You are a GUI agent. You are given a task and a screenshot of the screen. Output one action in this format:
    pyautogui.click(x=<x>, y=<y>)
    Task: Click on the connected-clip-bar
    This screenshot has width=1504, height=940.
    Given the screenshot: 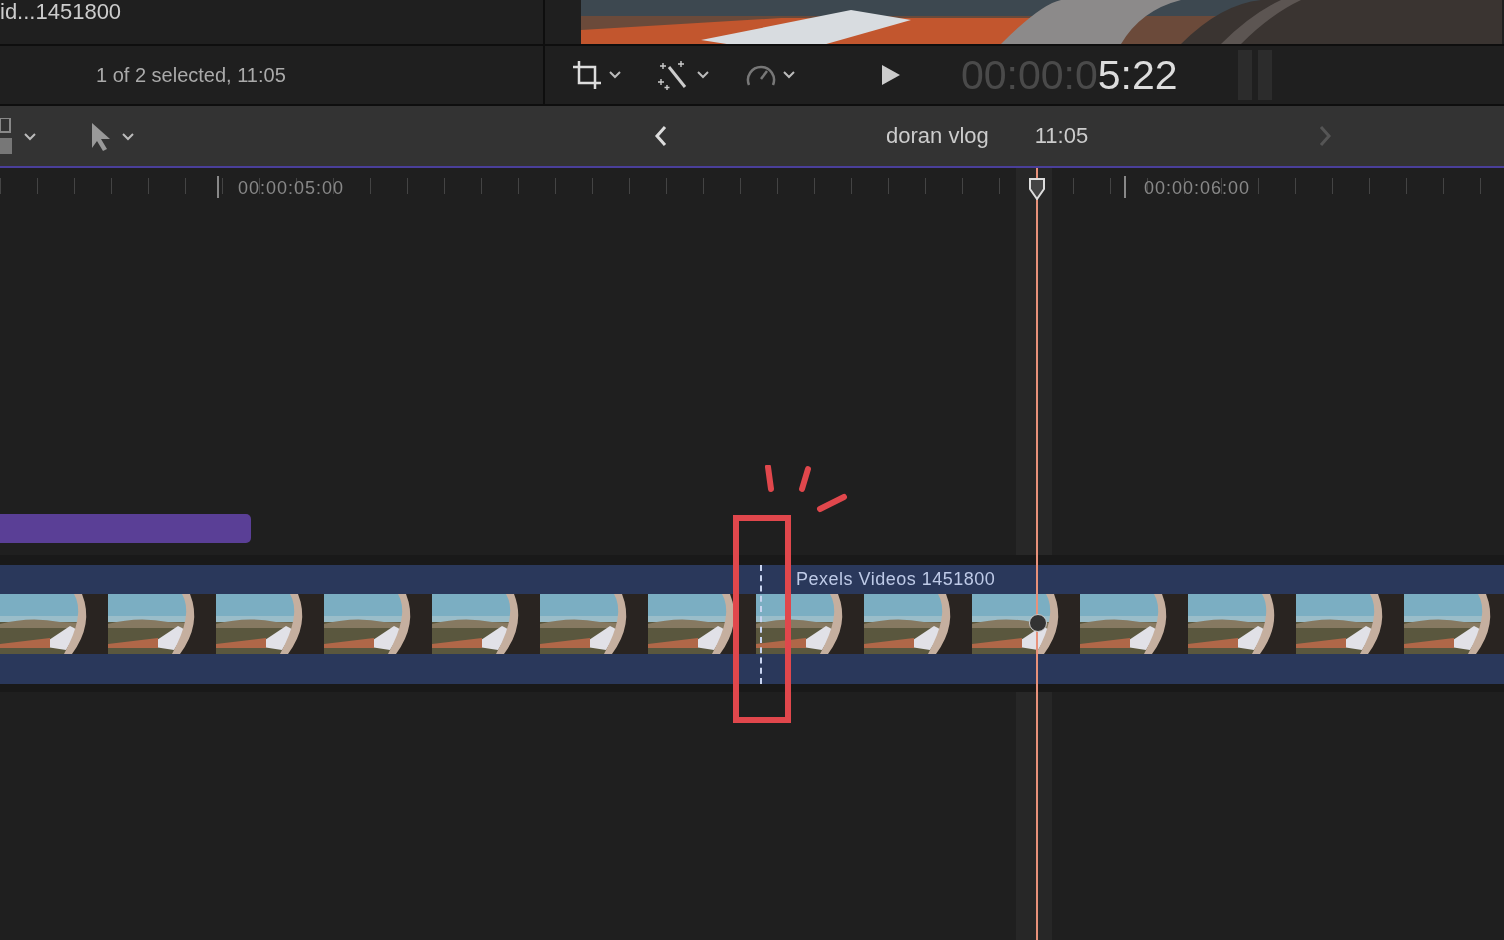 What is the action you would take?
    pyautogui.click(x=125, y=528)
    